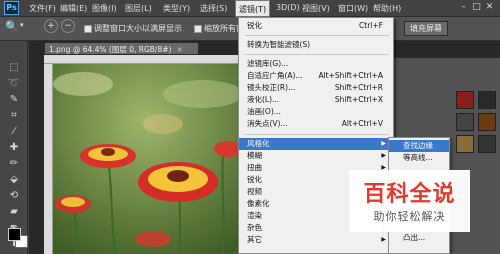  I want to click on menu-item-shortcut: Shift+Ctrl+R, so click(358, 87).